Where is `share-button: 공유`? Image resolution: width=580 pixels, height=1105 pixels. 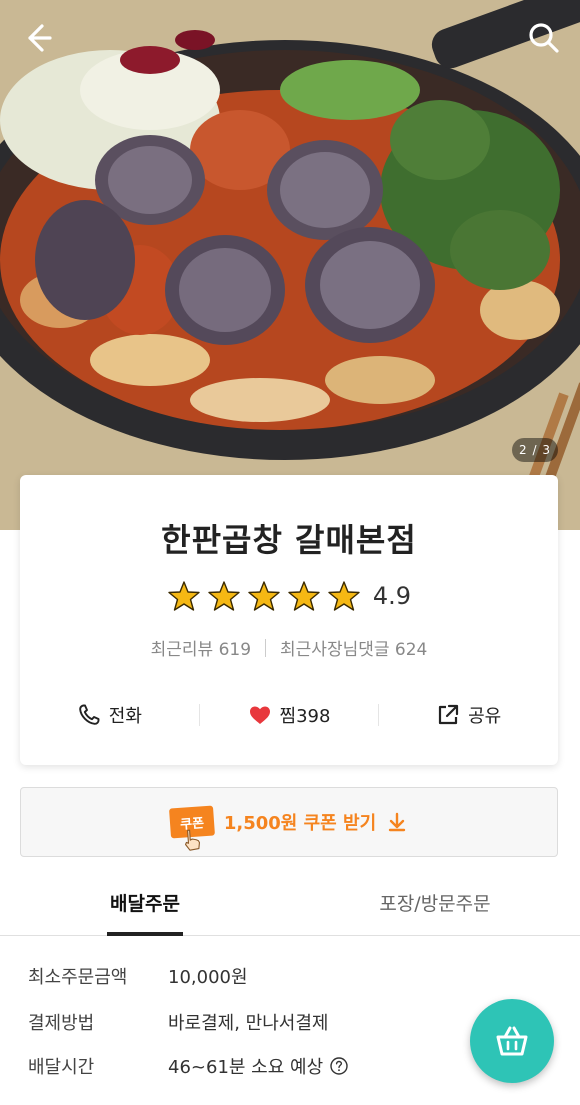 share-button: 공유 is located at coordinates (468, 715).